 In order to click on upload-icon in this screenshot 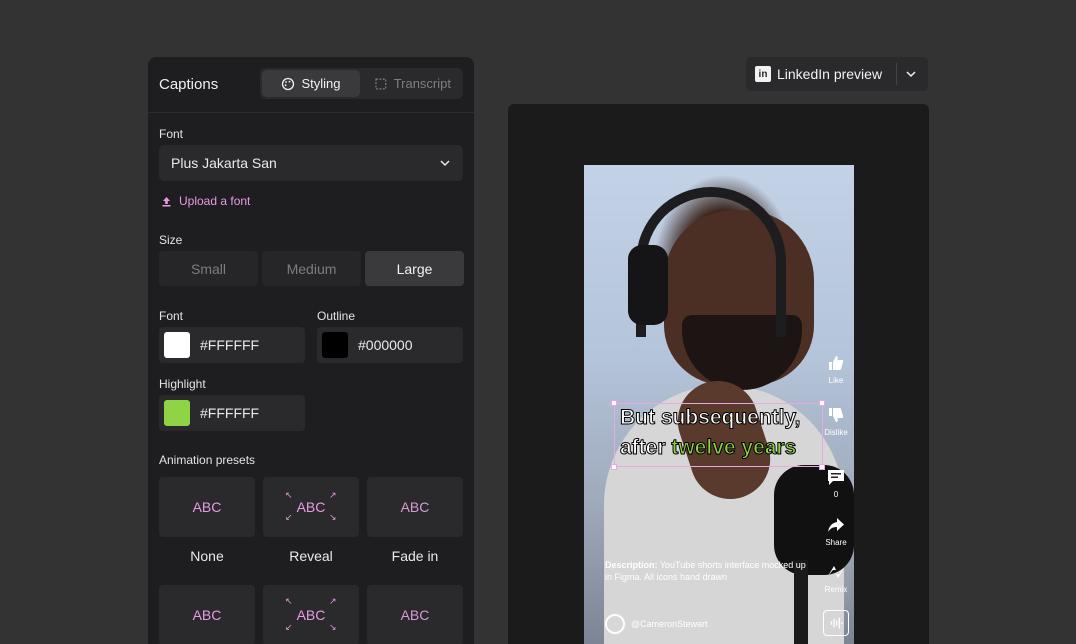, I will do `click(166, 201)`.